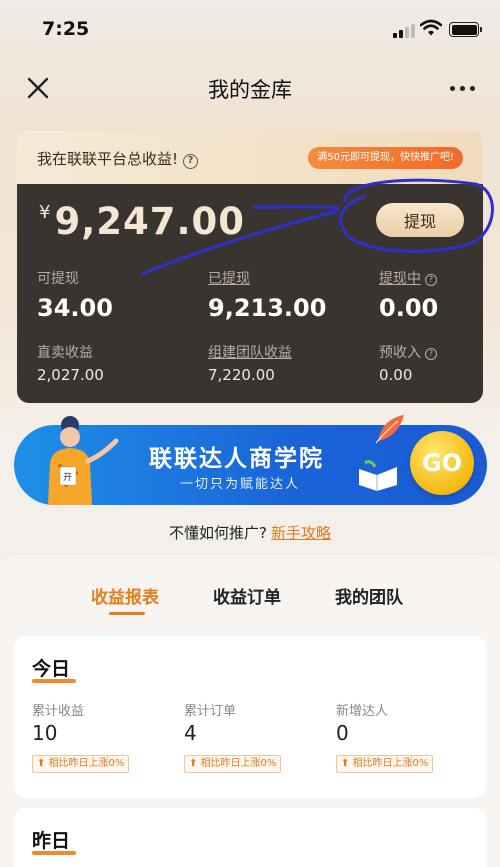 The image size is (500, 867). I want to click on substat-label: 组建团队收益, so click(250, 353).